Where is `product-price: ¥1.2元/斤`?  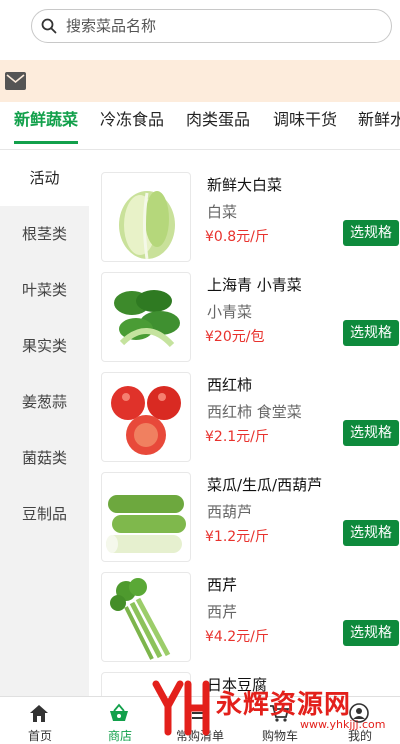
product-price: ¥1.2元/斤 is located at coordinates (237, 537).